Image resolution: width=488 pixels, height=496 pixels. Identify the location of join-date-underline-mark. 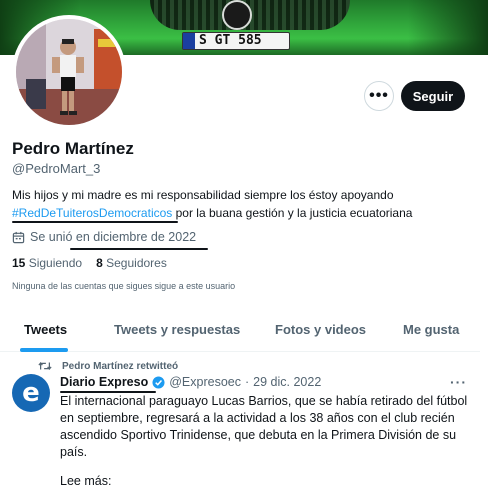
(139, 249).